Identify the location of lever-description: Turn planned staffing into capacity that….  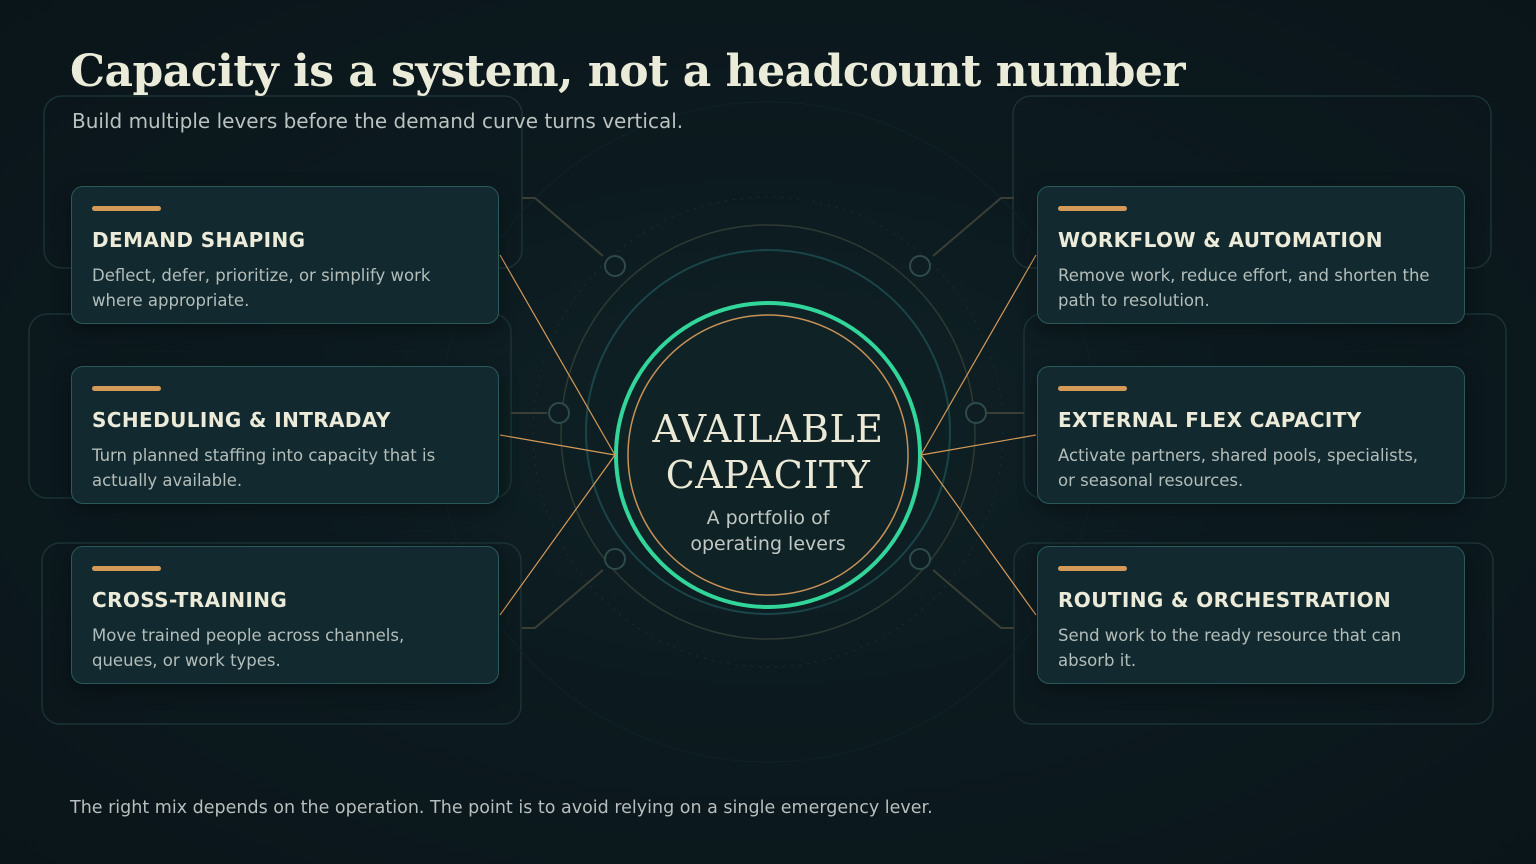
(264, 468).